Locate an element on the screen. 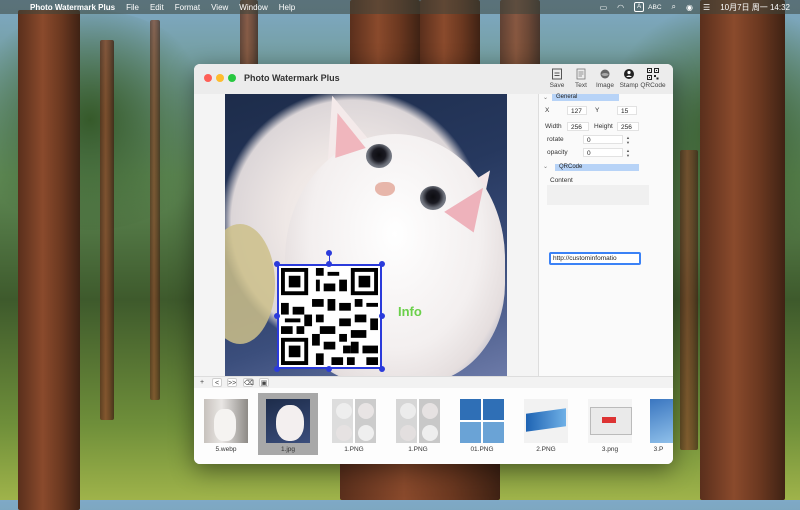 The height and width of the screenshot is (510, 800). wifi-icon: ◠ is located at coordinates (620, 7).